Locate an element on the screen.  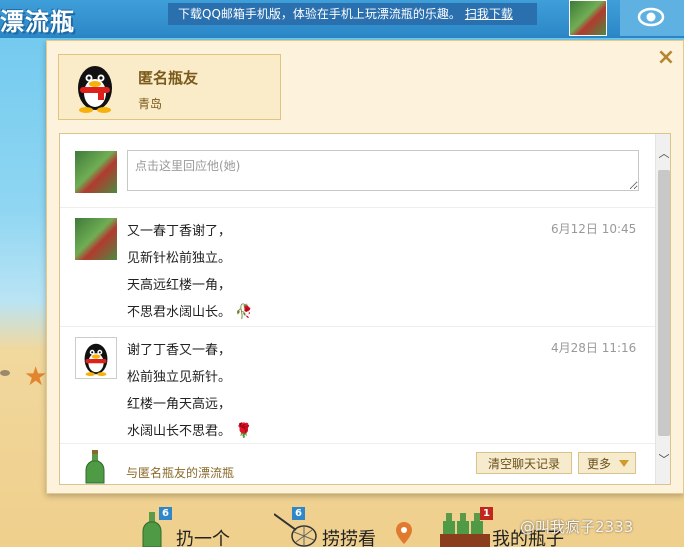
scroll-down-icon: ﹀ is located at coordinates (663, 460).